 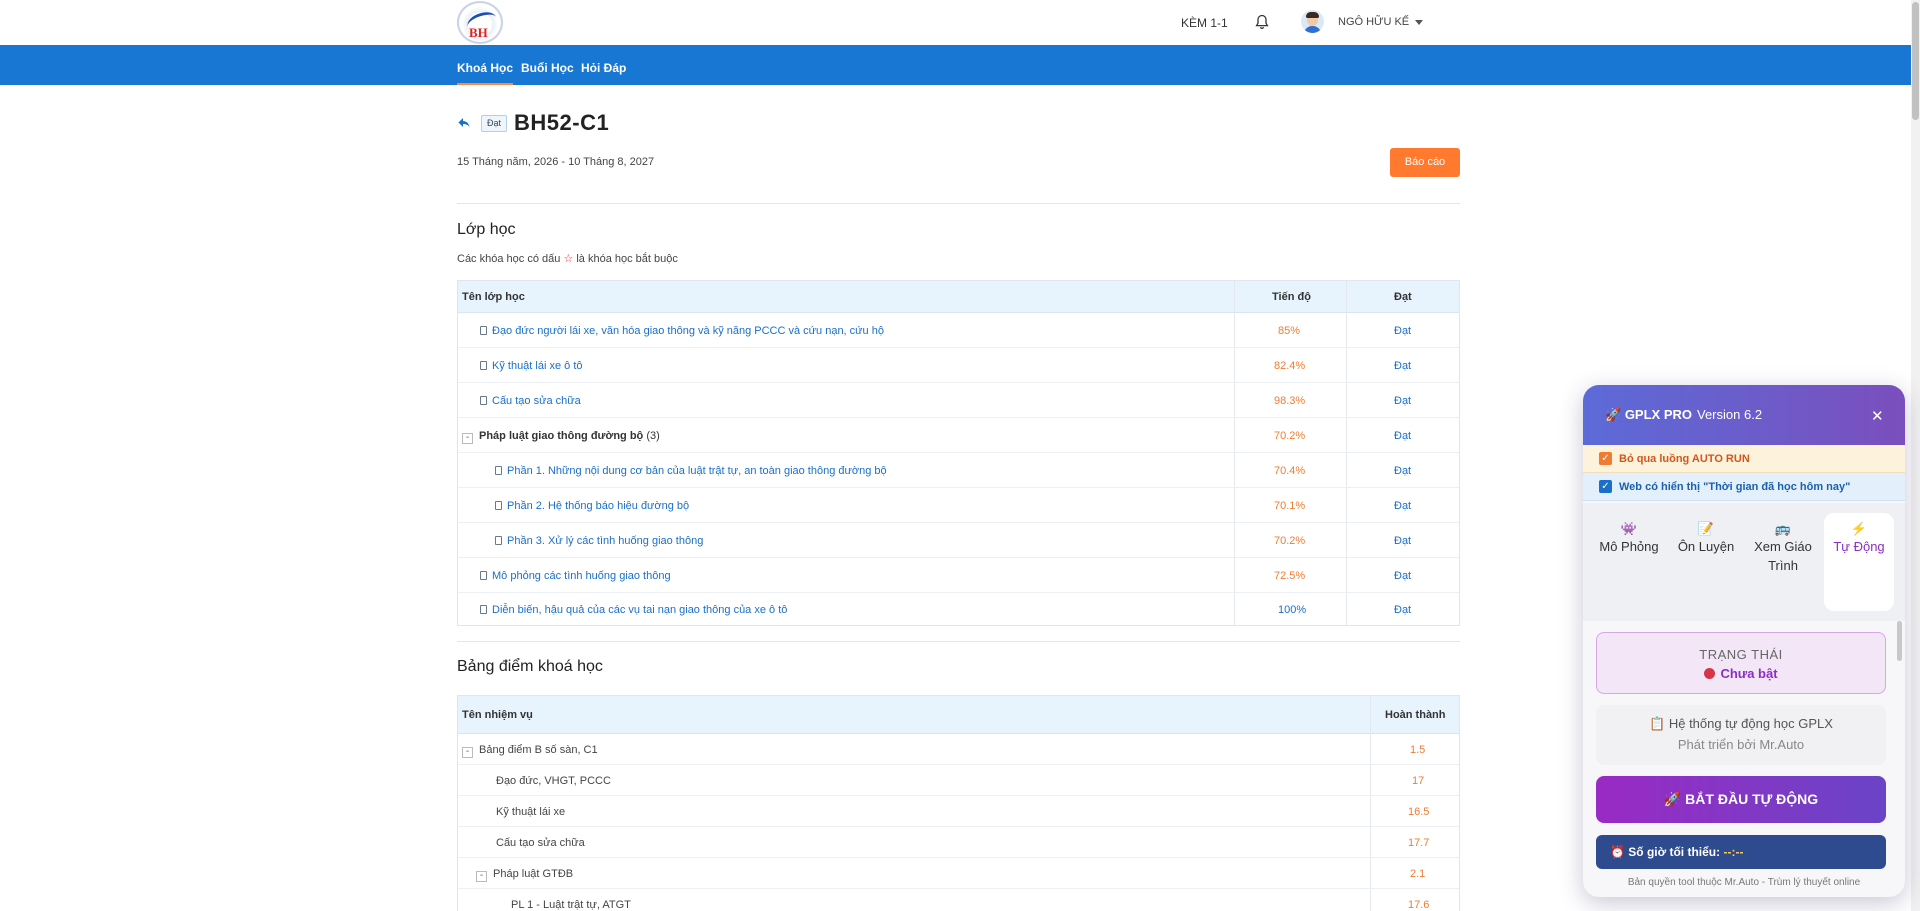 What do you see at coordinates (524, 875) in the screenshot?
I see `task-group: - Pháp luật GTĐB` at bounding box center [524, 875].